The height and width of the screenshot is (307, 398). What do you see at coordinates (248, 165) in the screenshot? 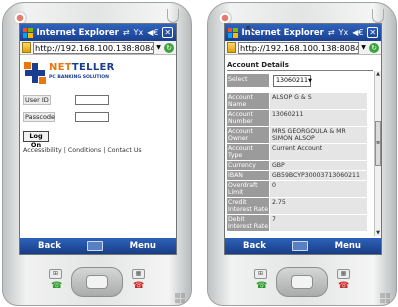
I see `detail-key: Currency` at bounding box center [248, 165].